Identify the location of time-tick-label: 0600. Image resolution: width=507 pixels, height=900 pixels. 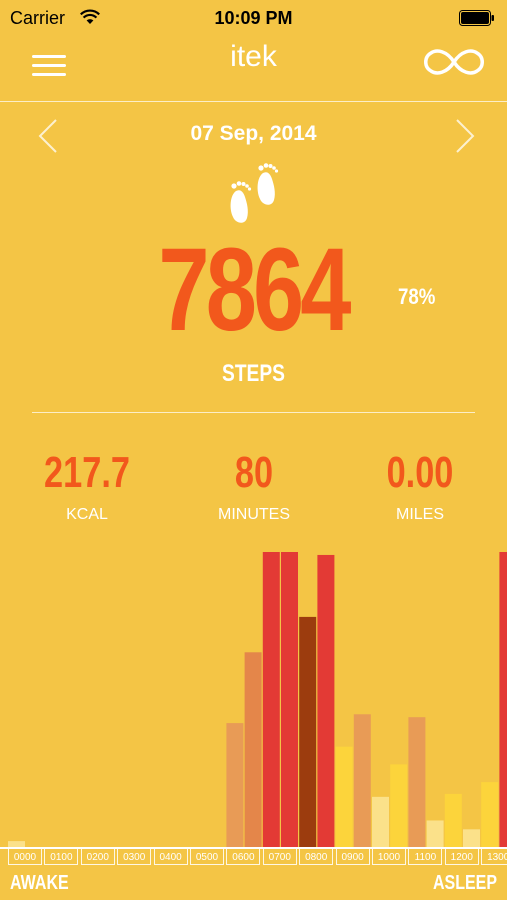
(243, 857).